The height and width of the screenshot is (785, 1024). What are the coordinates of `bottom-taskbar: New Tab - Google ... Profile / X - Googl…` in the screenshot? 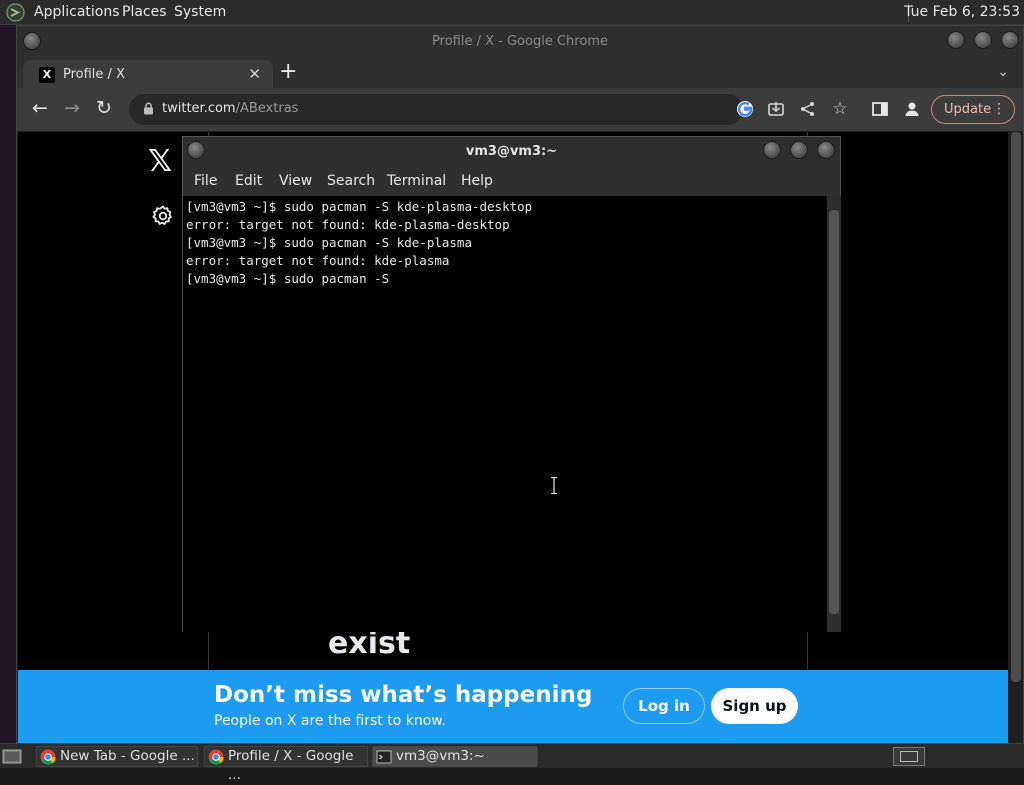 It's located at (512, 763).